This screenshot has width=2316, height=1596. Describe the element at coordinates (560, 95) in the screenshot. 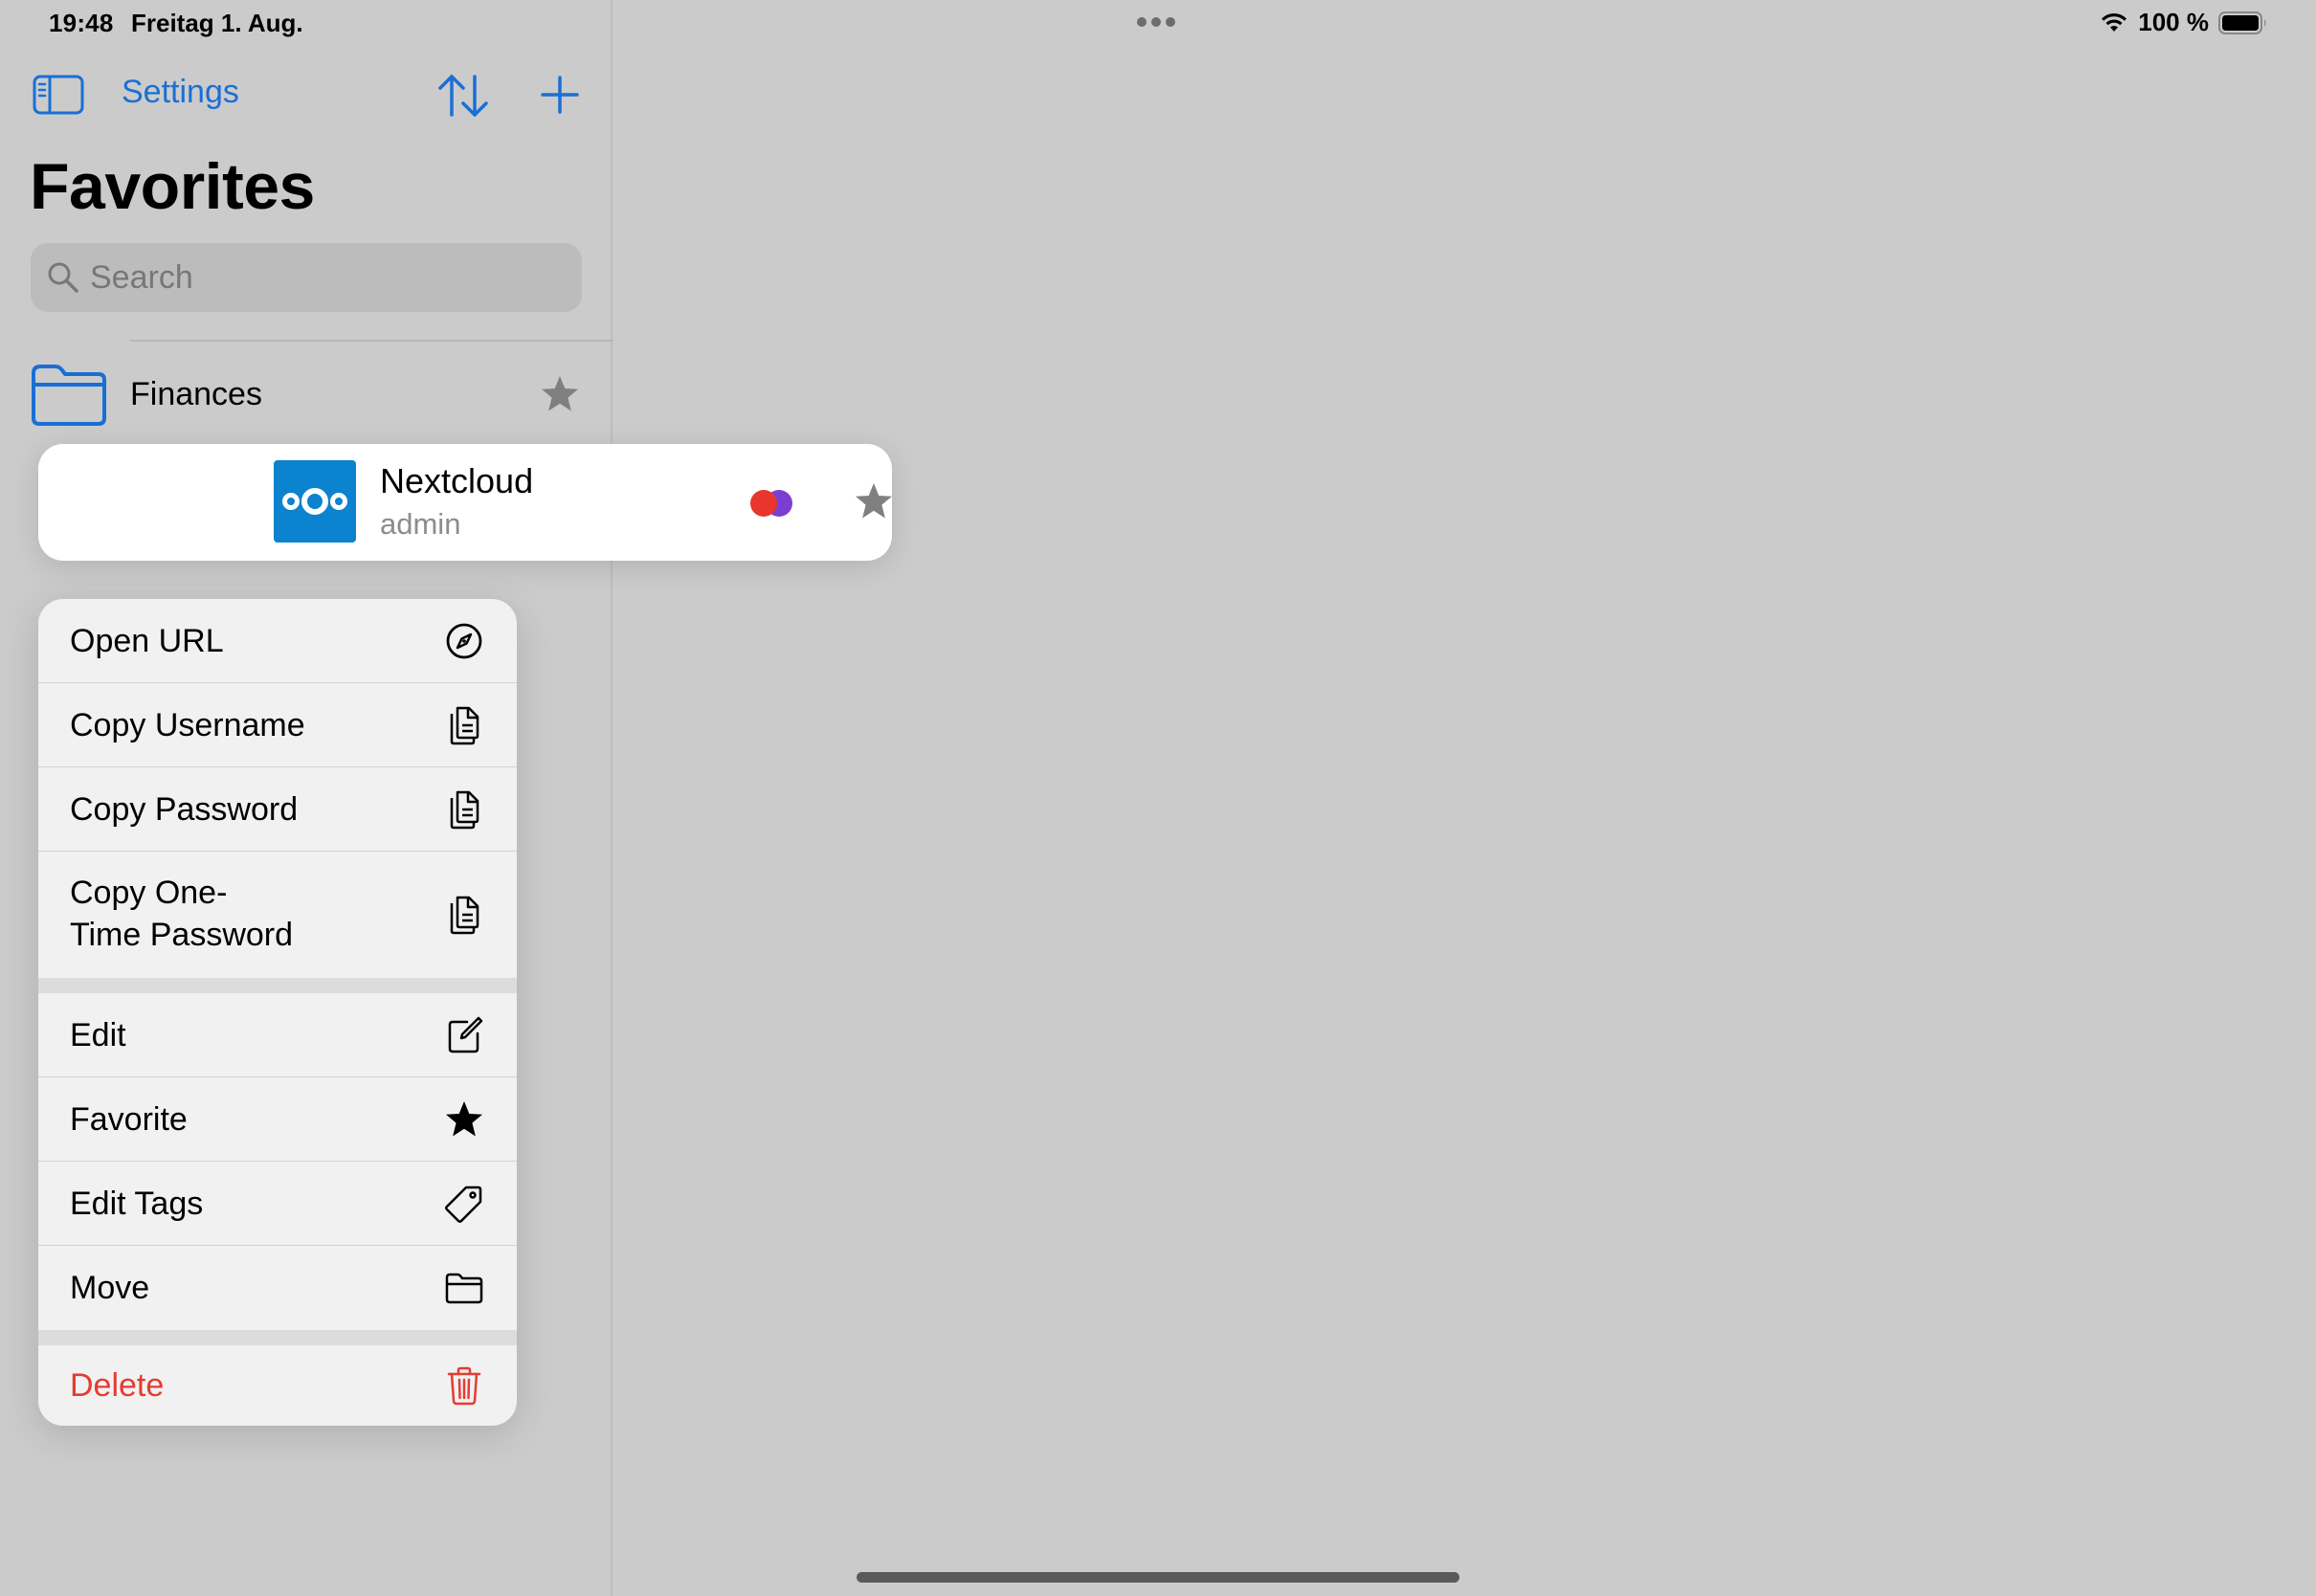

I see `add-icon` at that location.